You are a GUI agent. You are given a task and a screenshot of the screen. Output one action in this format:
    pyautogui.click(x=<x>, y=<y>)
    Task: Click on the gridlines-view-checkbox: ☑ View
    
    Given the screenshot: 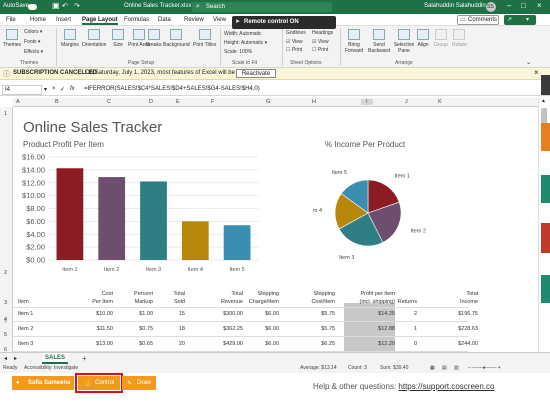 What is the action you would take?
    pyautogui.click(x=294, y=42)
    